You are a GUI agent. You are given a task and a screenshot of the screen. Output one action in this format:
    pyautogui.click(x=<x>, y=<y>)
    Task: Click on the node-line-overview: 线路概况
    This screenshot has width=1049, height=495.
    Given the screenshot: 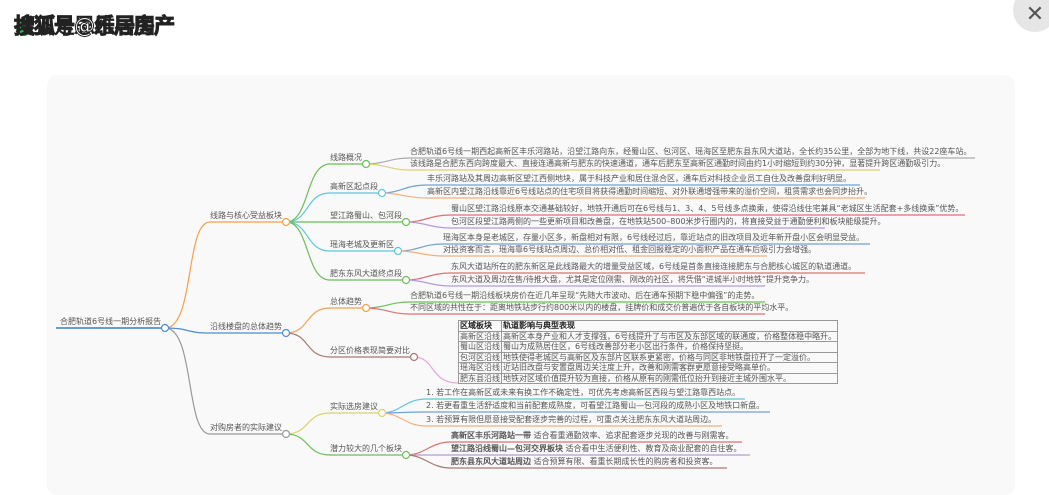 What is the action you would take?
    pyautogui.click(x=346, y=157)
    